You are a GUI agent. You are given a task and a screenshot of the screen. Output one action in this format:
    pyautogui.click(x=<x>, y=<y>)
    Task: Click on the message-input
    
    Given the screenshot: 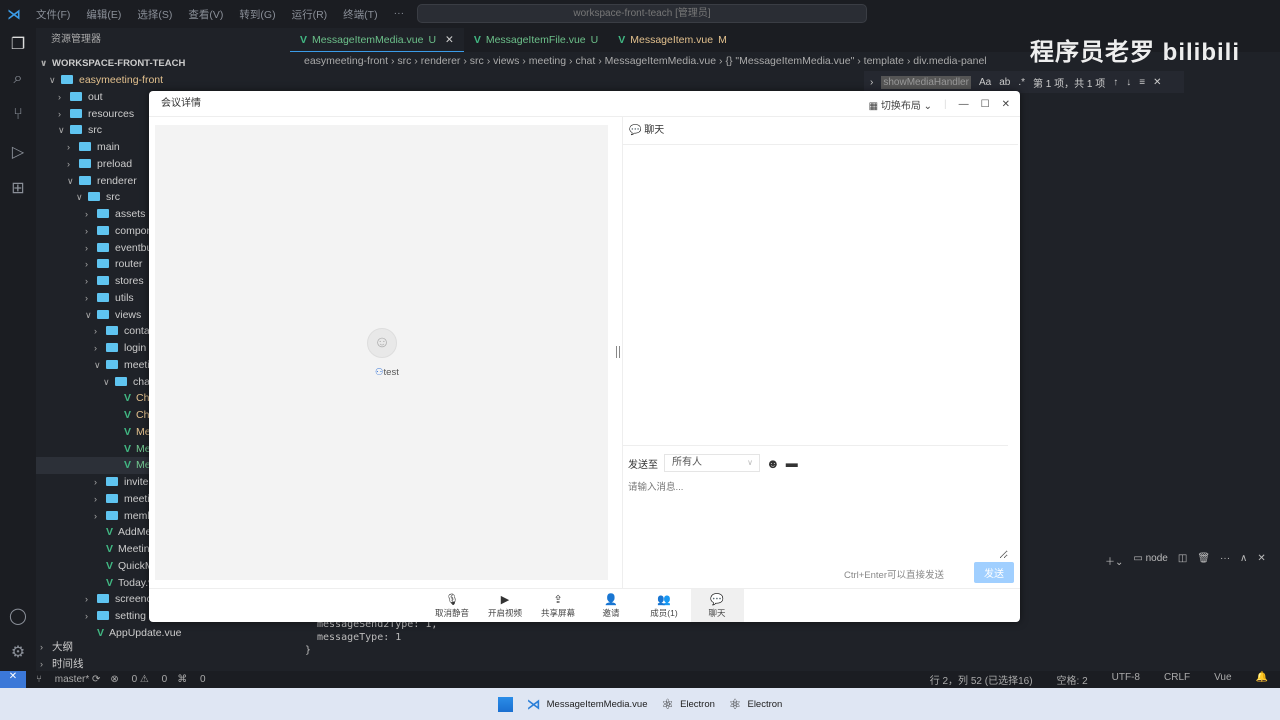 What is the action you would take?
    pyautogui.click(x=818, y=519)
    